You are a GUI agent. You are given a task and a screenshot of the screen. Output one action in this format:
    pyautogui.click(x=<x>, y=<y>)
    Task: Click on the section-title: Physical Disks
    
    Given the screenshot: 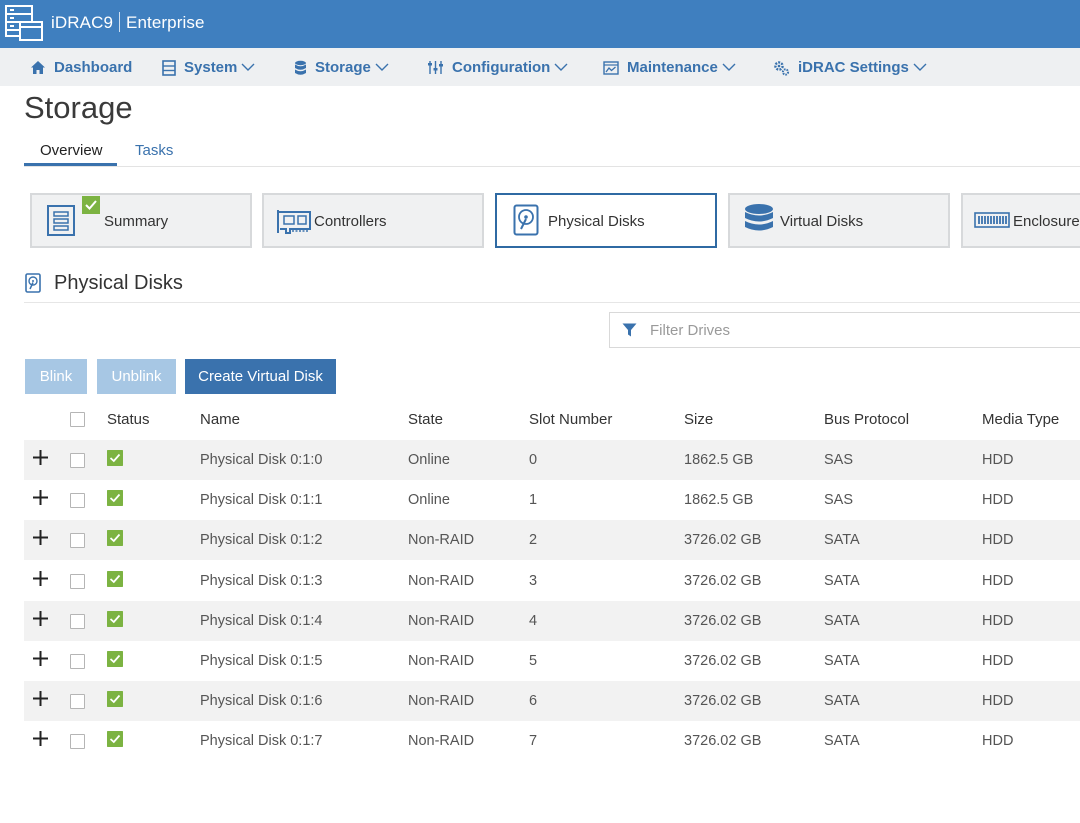 What is the action you would take?
    pyautogui.click(x=118, y=283)
    